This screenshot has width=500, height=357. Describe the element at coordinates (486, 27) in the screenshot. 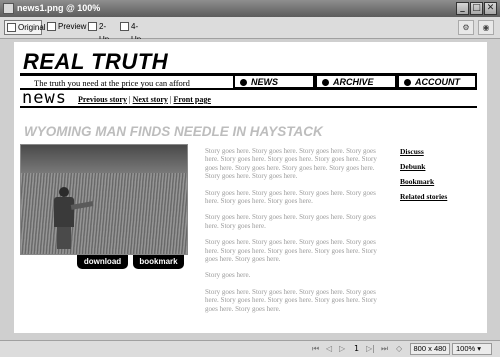

I see `preview-browser-icon: ◉` at that location.